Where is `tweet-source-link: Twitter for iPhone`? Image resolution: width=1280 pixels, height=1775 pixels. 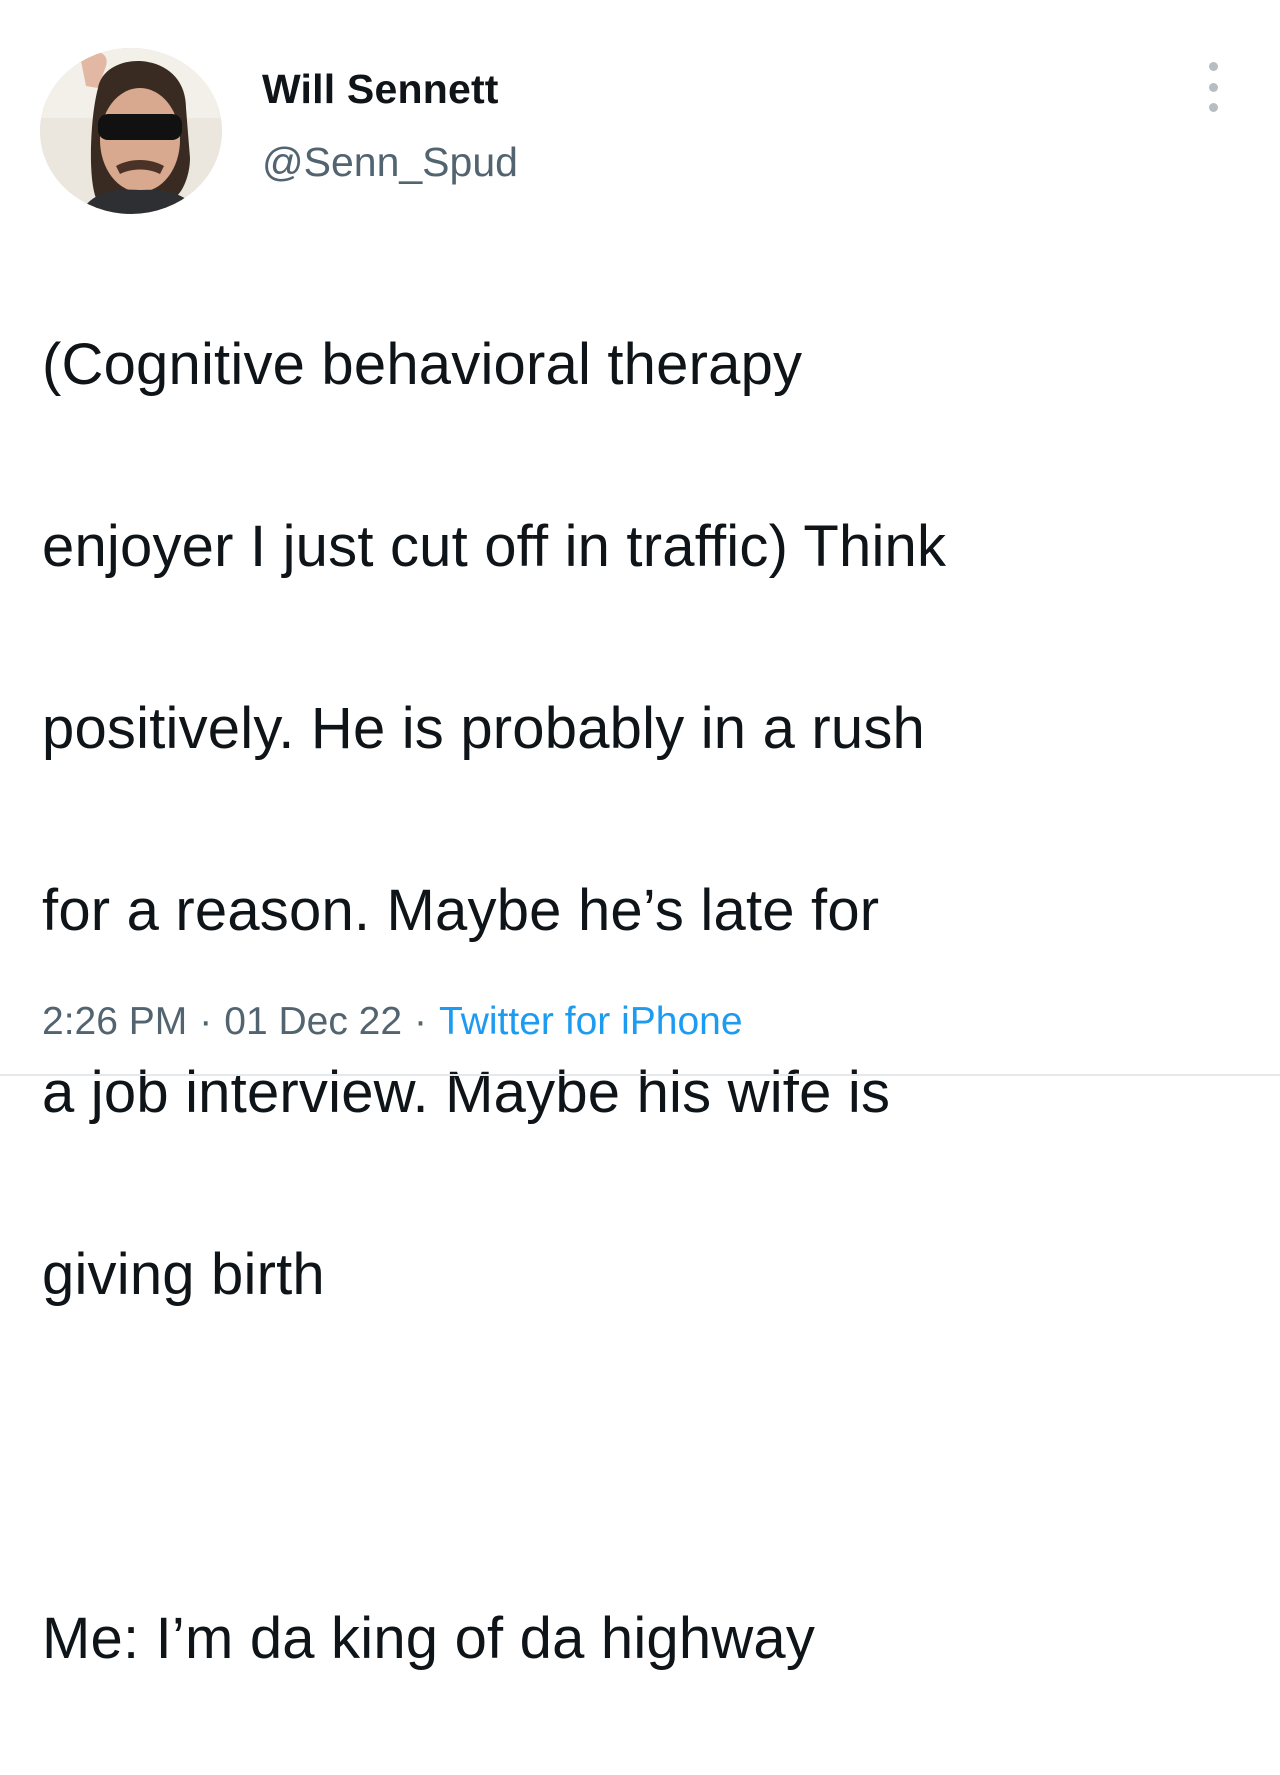
tweet-source-link: Twitter for iPhone is located at coordinates (590, 1021).